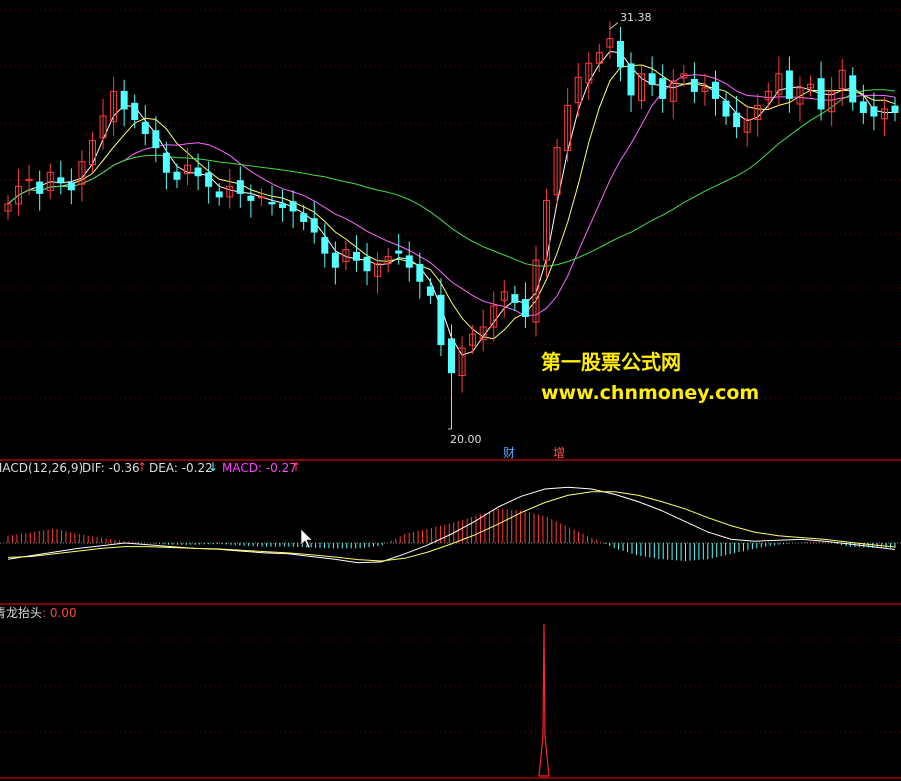 The width and height of the screenshot is (901, 781). What do you see at coordinates (42, 468) in the screenshot?
I see `macd-indicator-name: MACD(12,26,9)` at bounding box center [42, 468].